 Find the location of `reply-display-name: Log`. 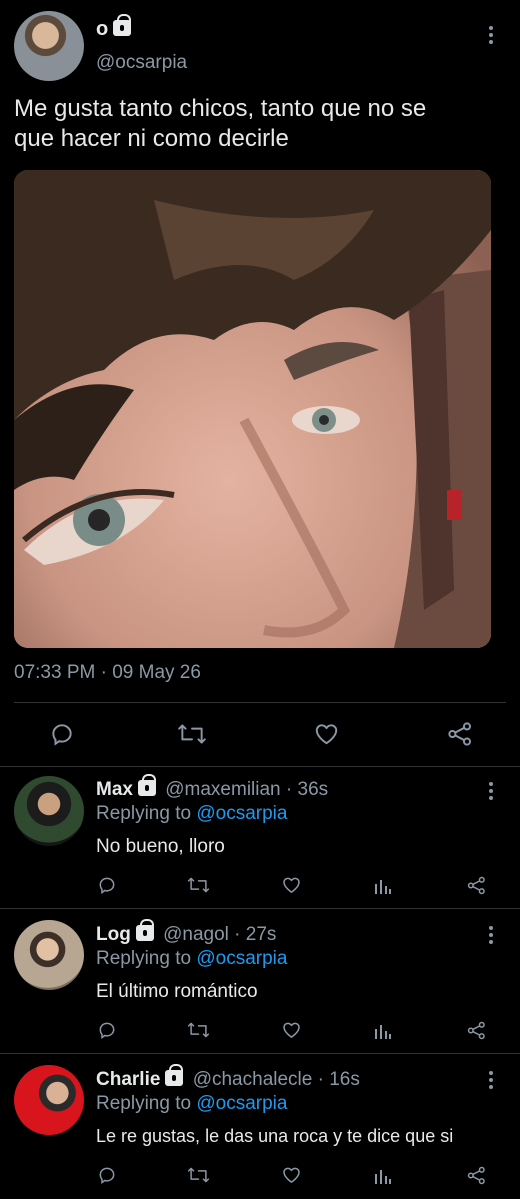

reply-display-name: Log is located at coordinates (113, 934).